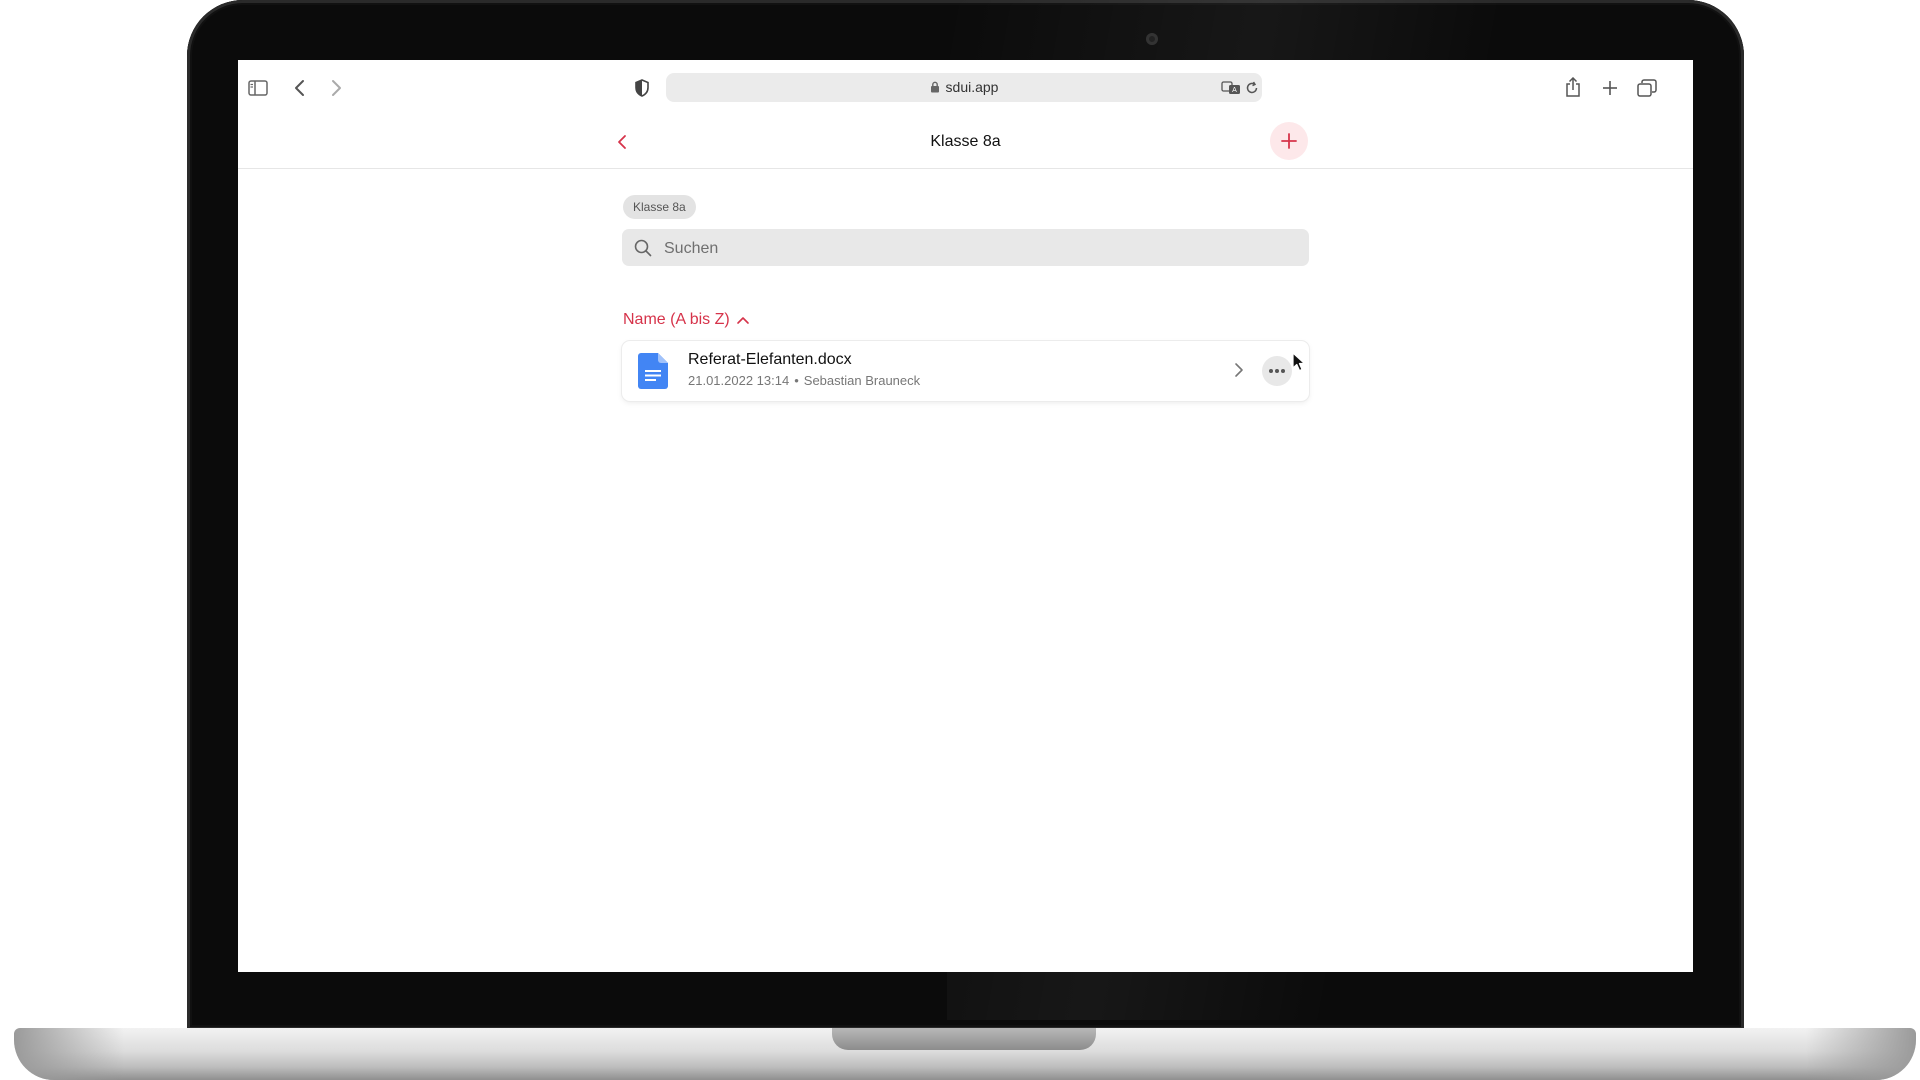 This screenshot has width=1920, height=1080. I want to click on sort-label: Name (A bis Z), so click(676, 319).